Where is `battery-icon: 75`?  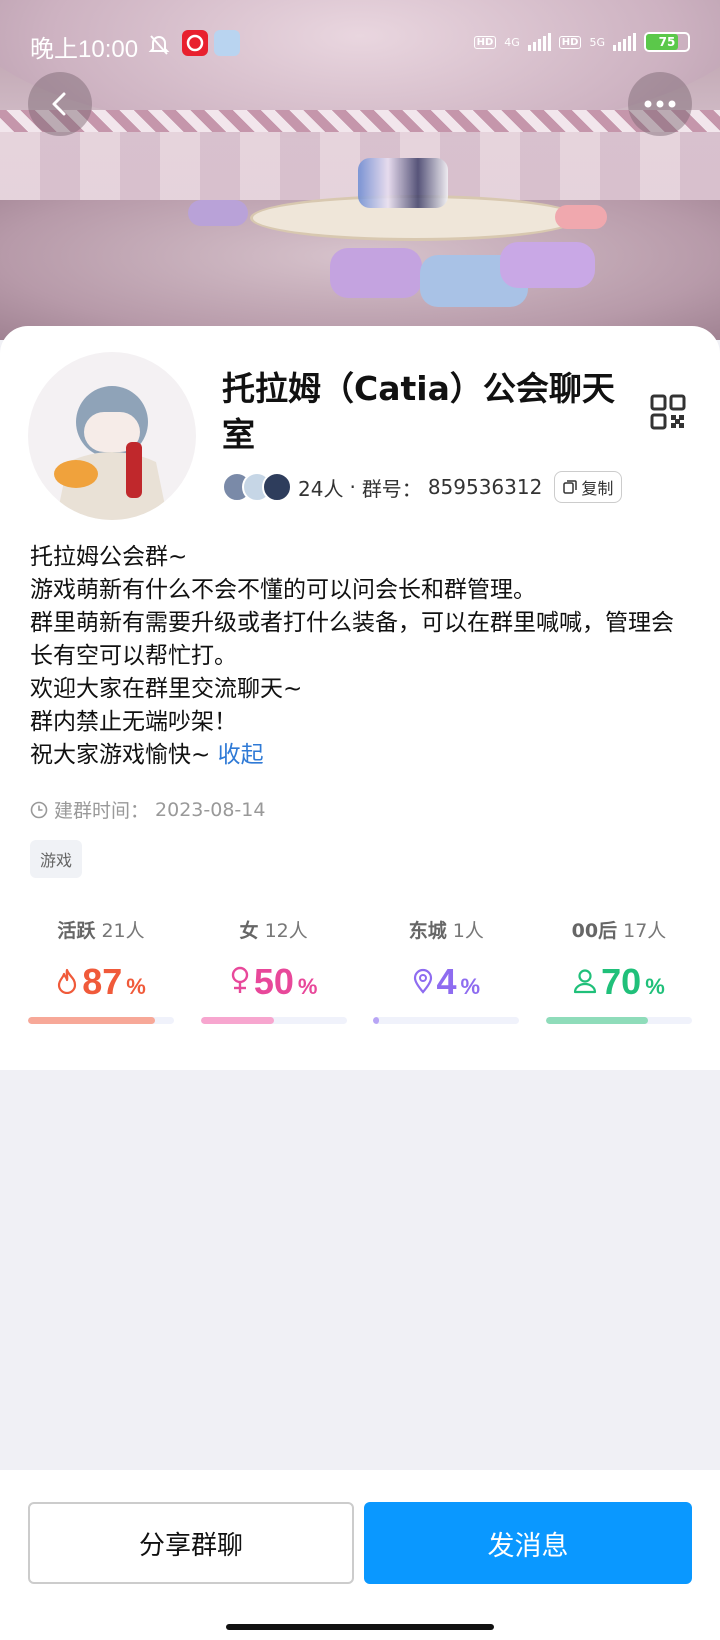 battery-icon: 75 is located at coordinates (667, 42).